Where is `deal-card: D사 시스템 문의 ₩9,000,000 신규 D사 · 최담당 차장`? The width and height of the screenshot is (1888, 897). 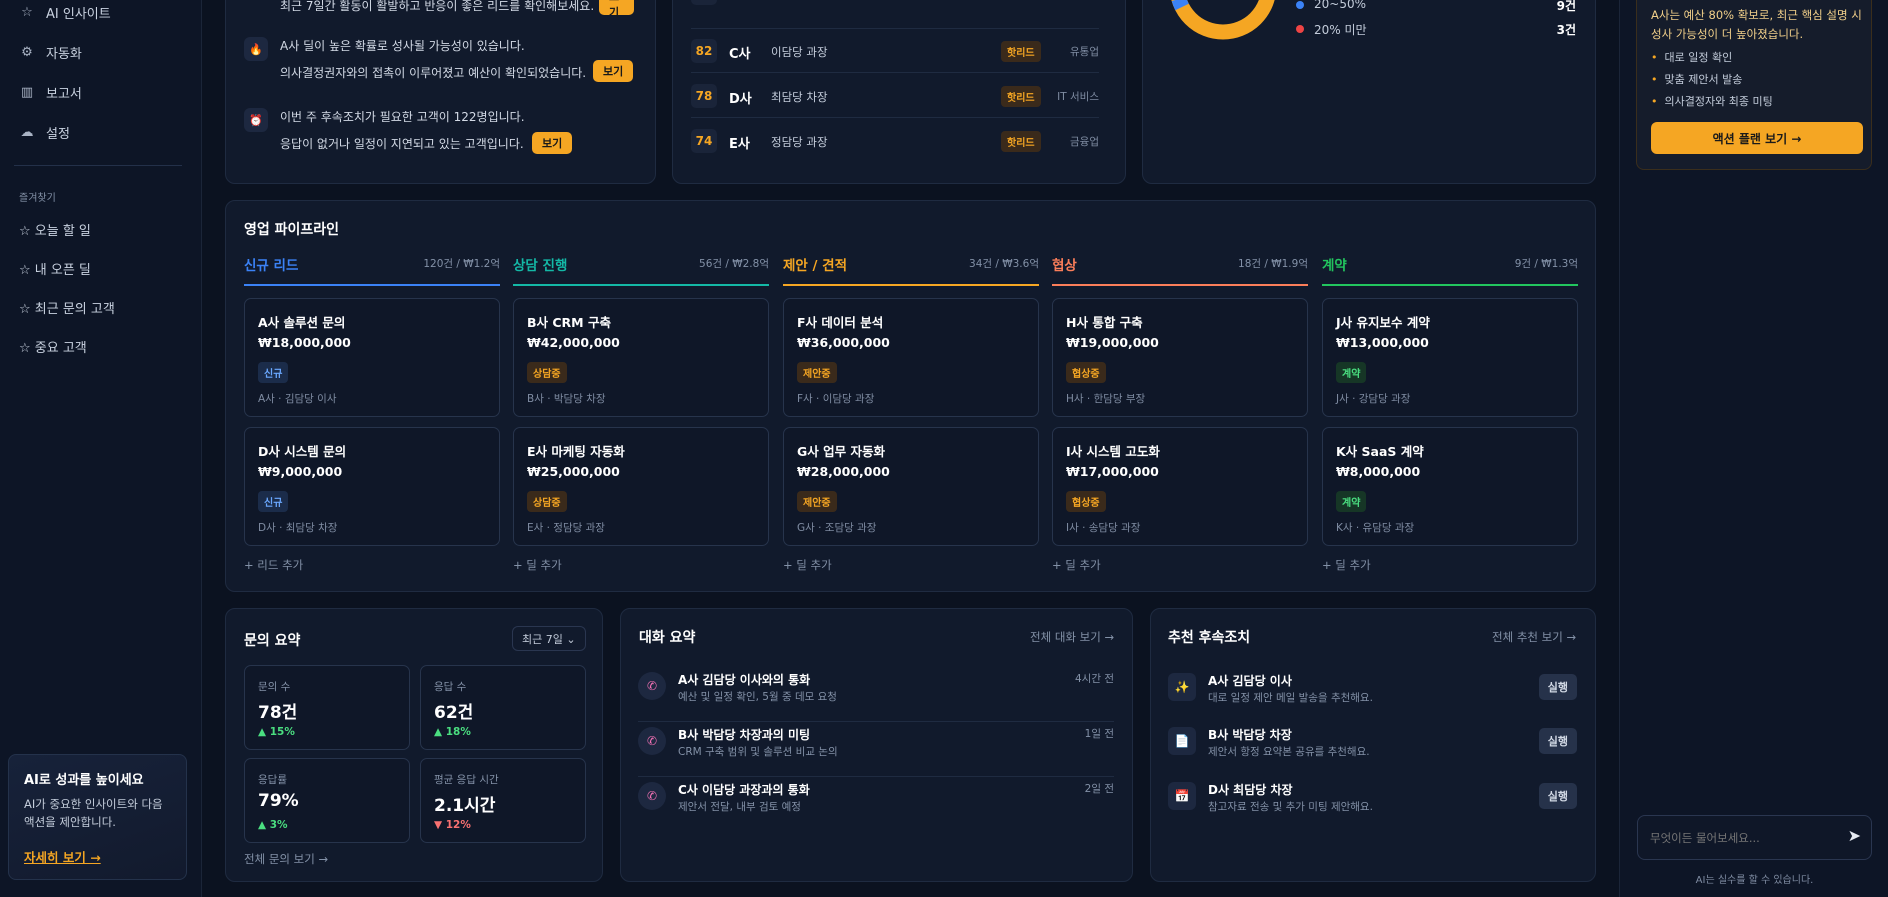 deal-card: D사 시스템 문의 ₩9,000,000 신규 D사 · 최담당 차장 is located at coordinates (372, 486).